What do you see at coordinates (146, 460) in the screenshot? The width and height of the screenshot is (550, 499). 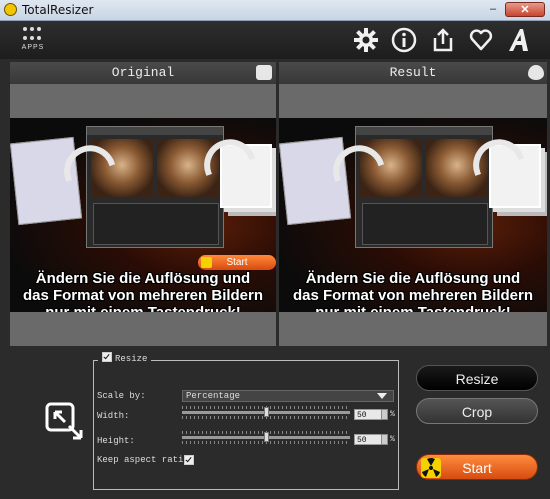 I see `keep-aspect-label: Keep aspect ratio:` at bounding box center [146, 460].